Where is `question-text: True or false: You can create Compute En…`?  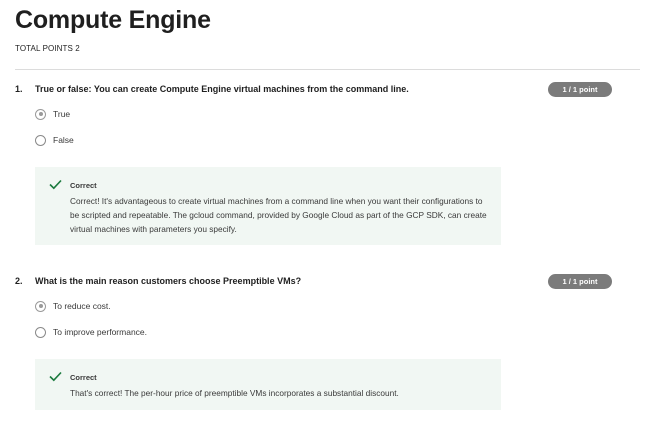
question-text: True or false: You can create Compute En… is located at coordinates (222, 89).